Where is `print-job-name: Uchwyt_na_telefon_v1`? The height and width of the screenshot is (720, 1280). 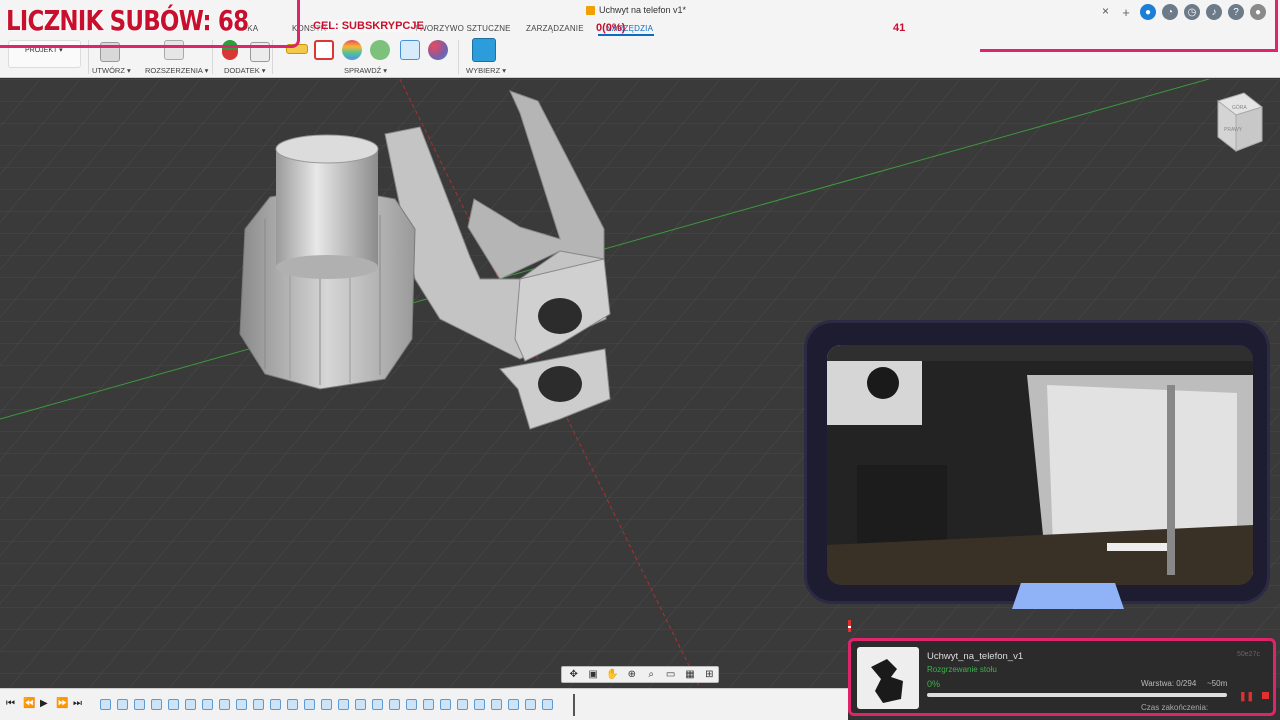 print-job-name: Uchwyt_na_telefon_v1 is located at coordinates (975, 656).